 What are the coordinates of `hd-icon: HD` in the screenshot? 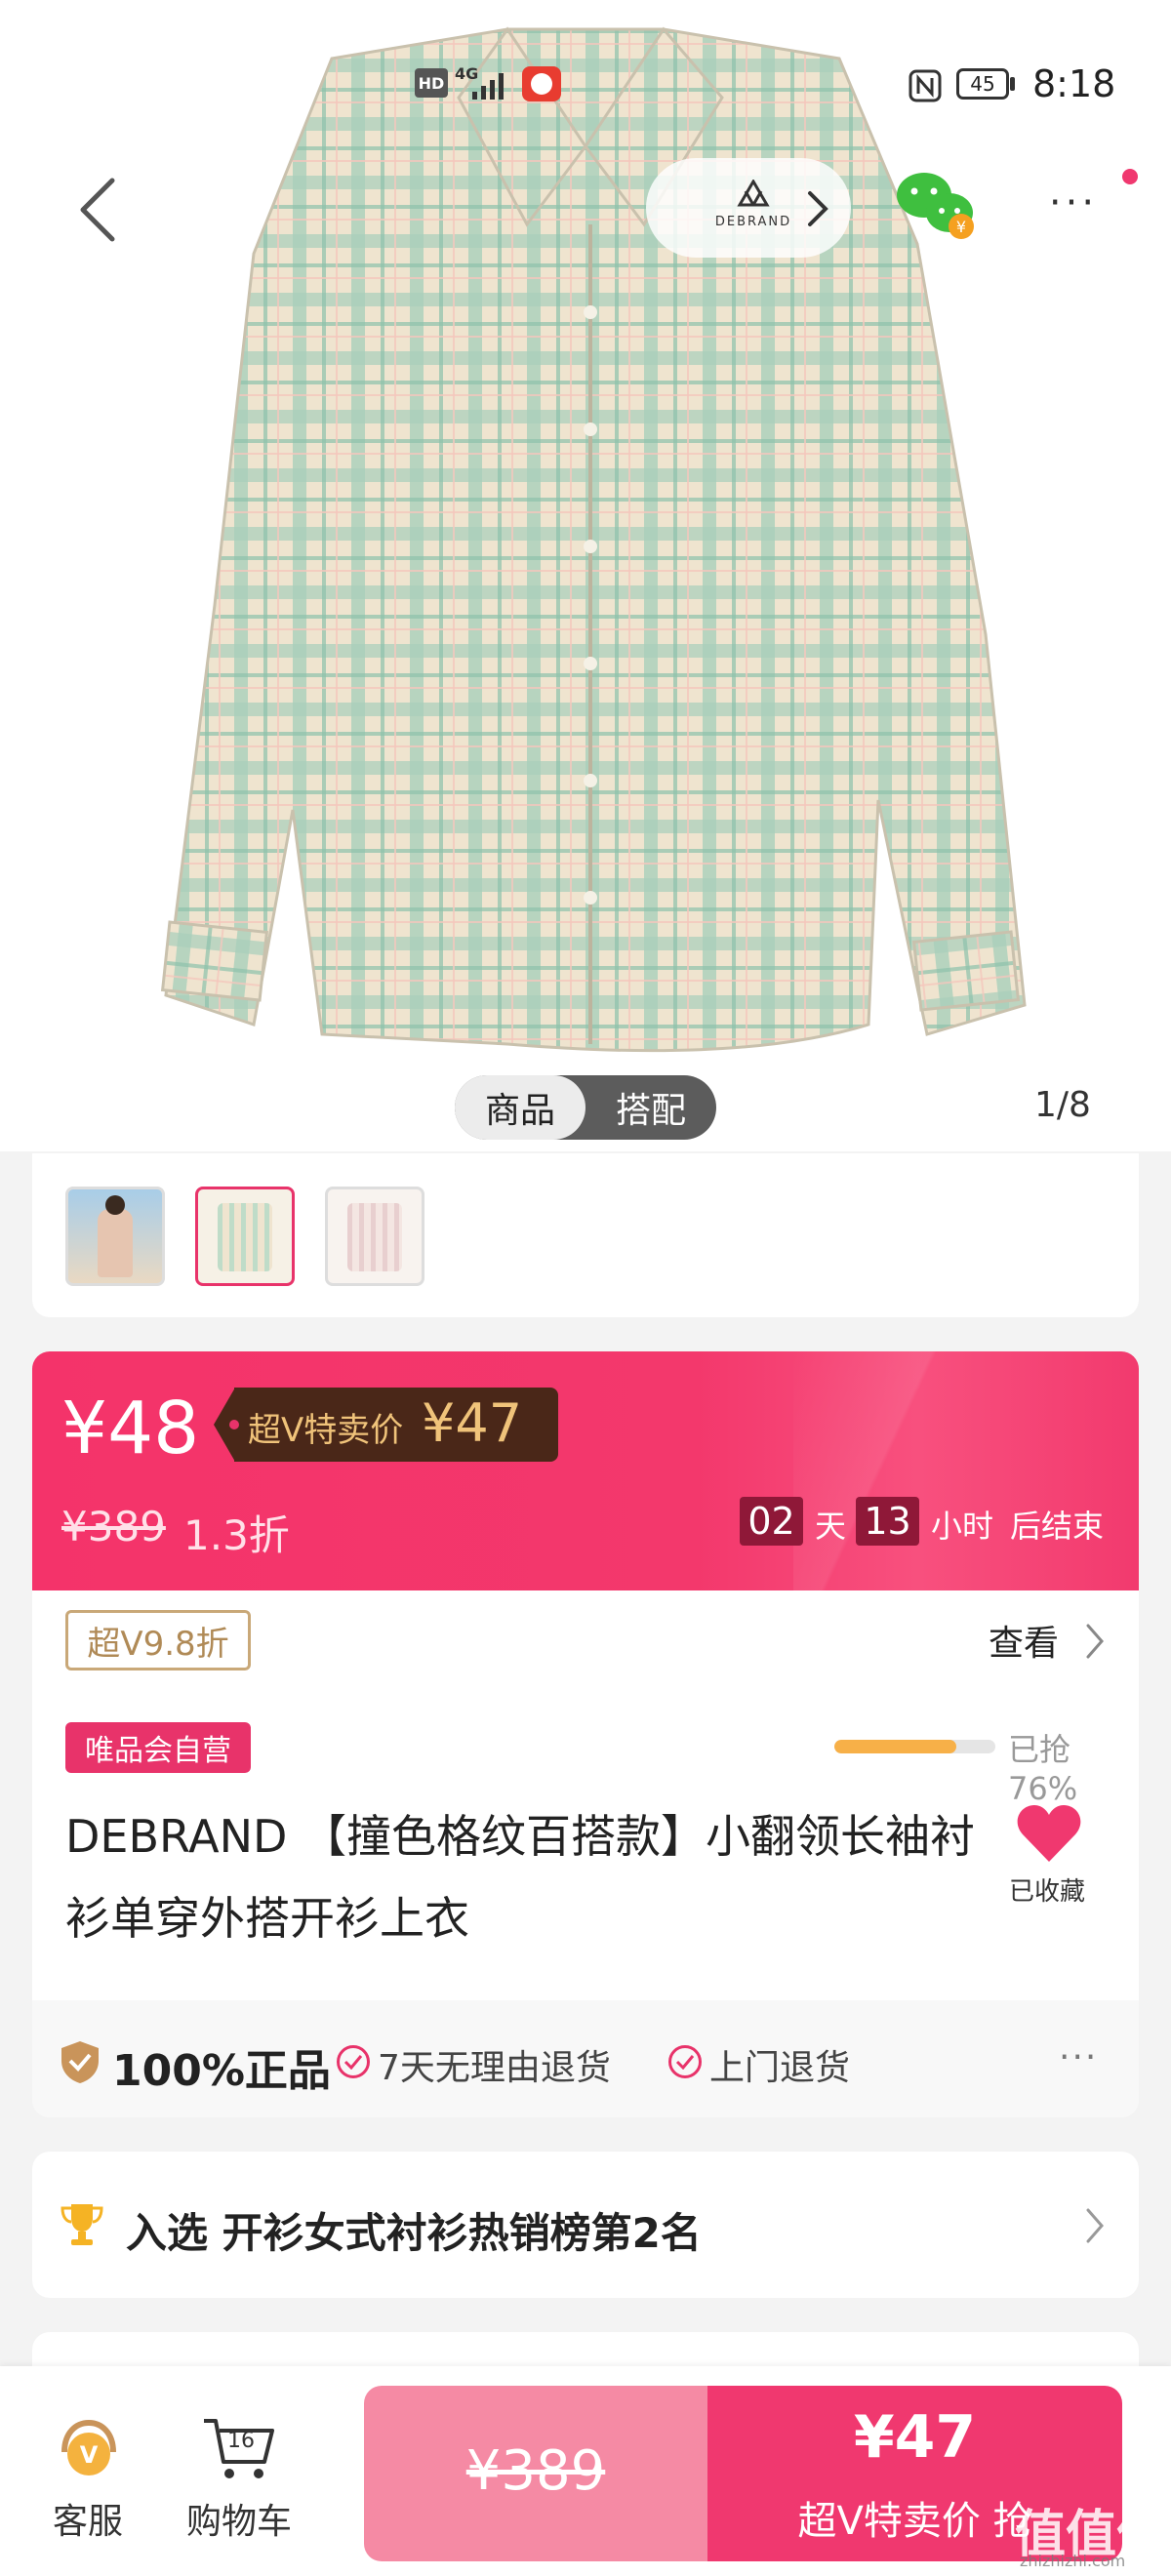 It's located at (431, 83).